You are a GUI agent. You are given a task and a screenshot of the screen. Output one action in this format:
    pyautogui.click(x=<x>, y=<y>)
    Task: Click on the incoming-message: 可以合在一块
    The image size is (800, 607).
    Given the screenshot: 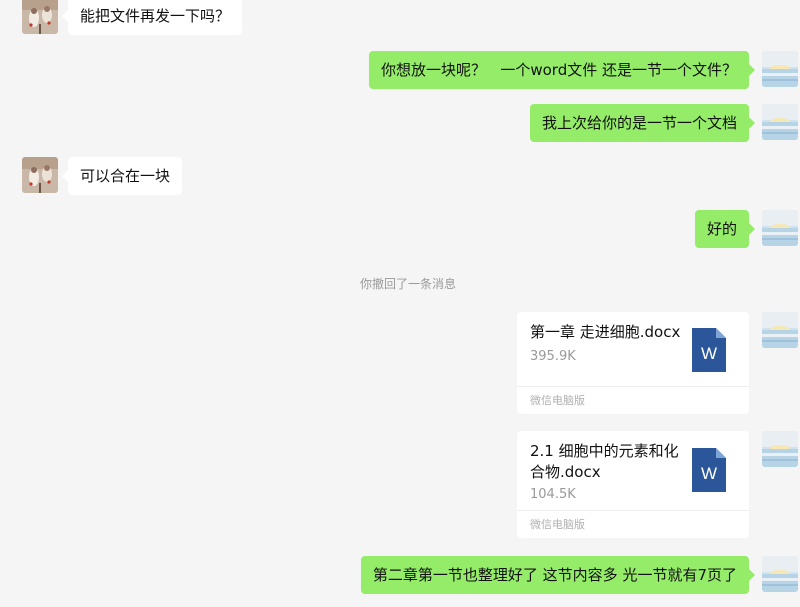 What is the action you would take?
    pyautogui.click(x=122, y=176)
    